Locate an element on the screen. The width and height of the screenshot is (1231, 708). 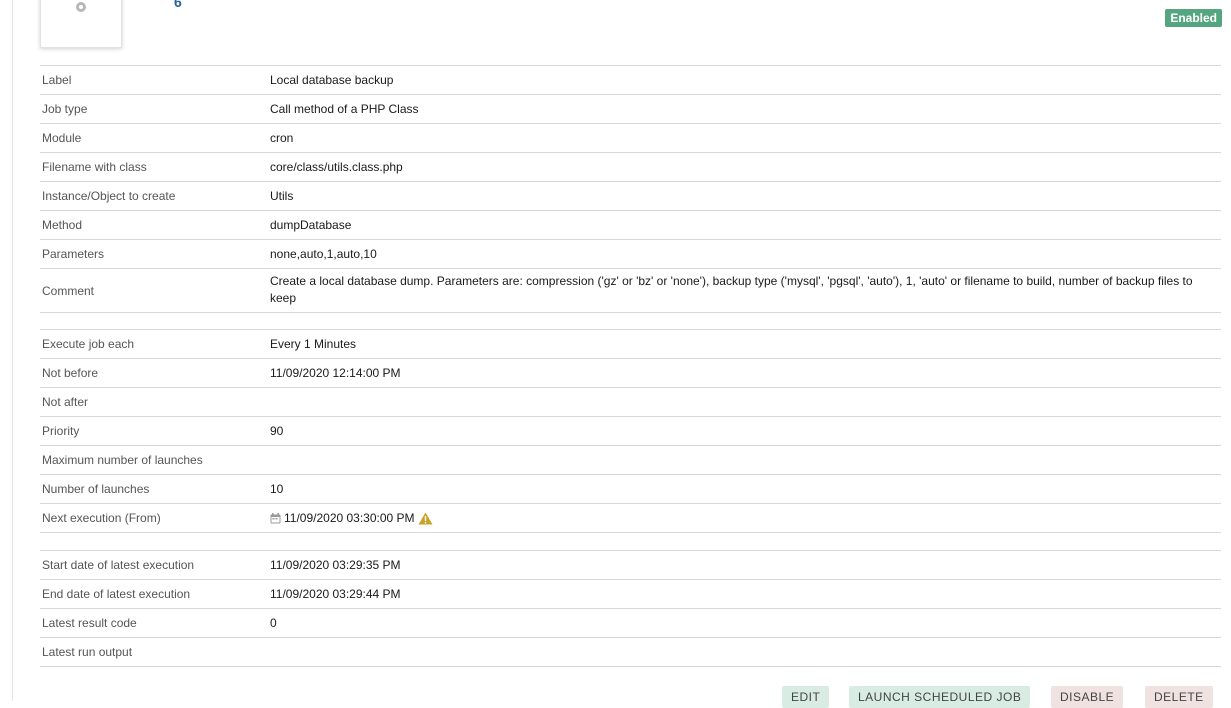
edit-button: EDIT is located at coordinates (806, 697).